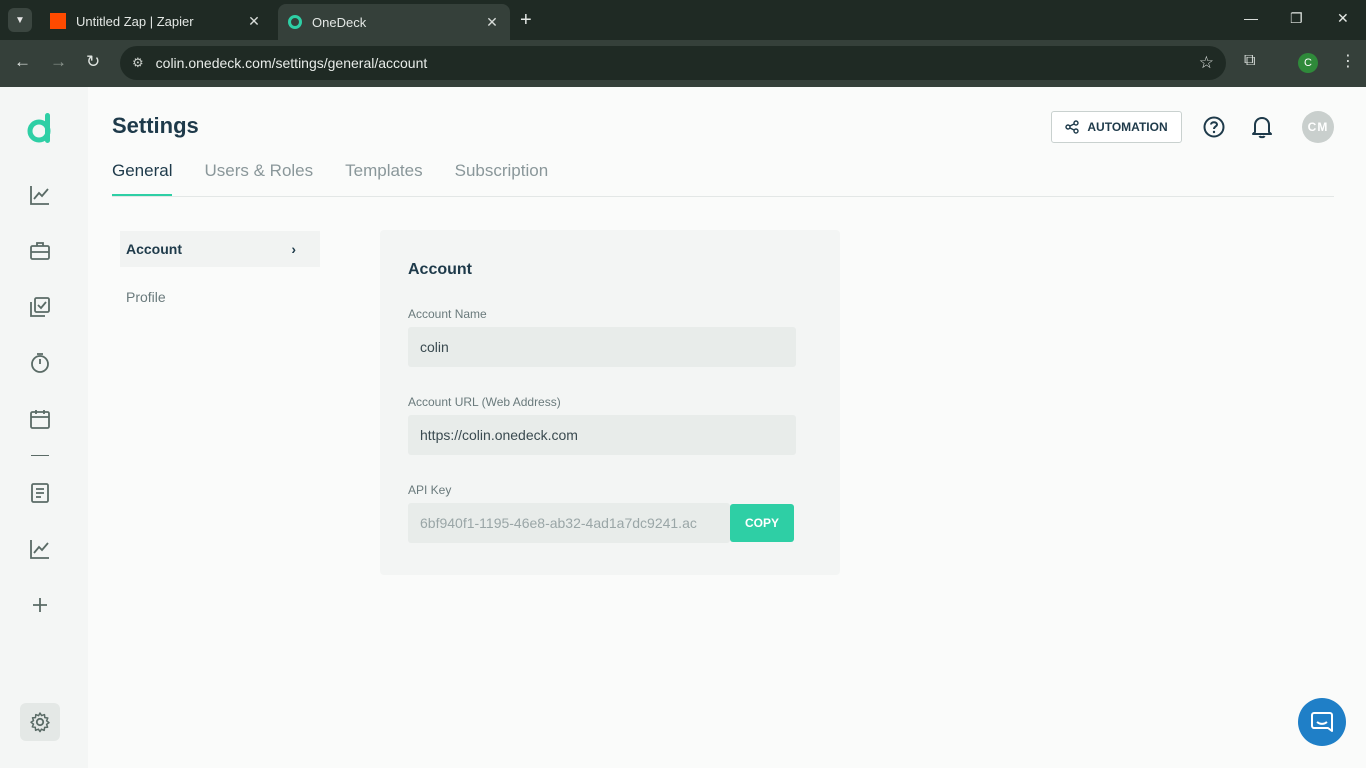  Describe the element at coordinates (220, 273) in the screenshot. I see `settings-subnav: Account › Profile` at that location.